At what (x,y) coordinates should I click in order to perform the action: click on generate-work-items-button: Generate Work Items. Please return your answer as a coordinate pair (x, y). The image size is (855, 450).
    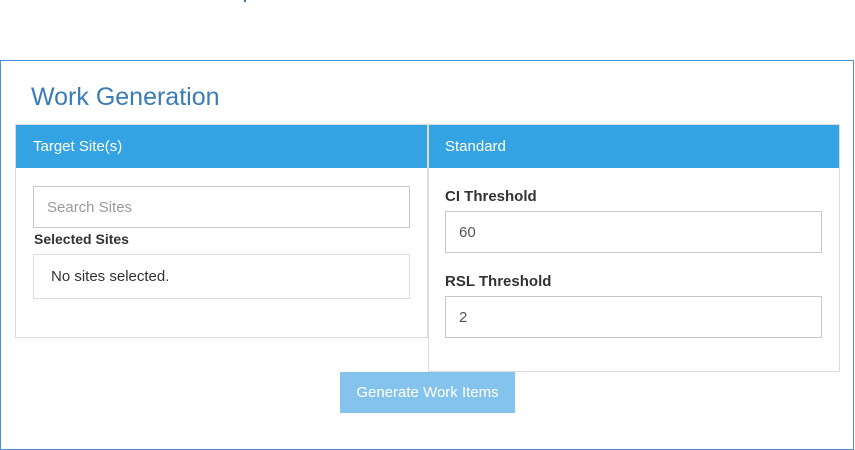
    Looking at the image, I should click on (427, 392).